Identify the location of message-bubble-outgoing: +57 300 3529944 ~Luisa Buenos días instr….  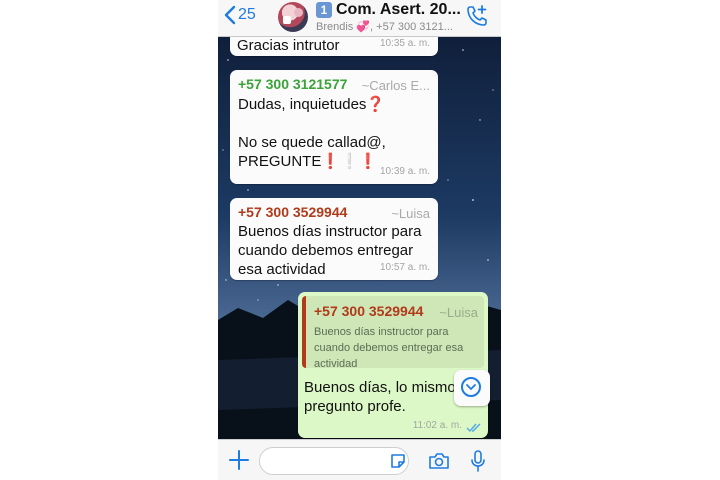
(393, 365).